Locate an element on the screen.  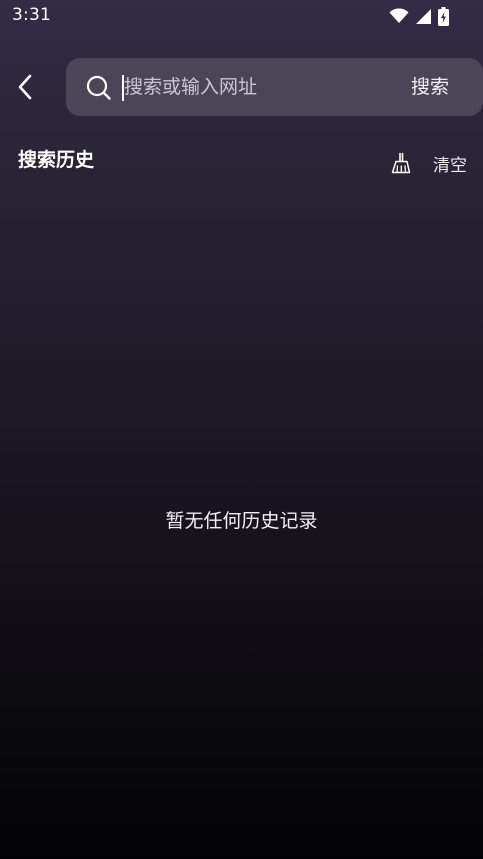
battery-charging-icon is located at coordinates (443, 16).